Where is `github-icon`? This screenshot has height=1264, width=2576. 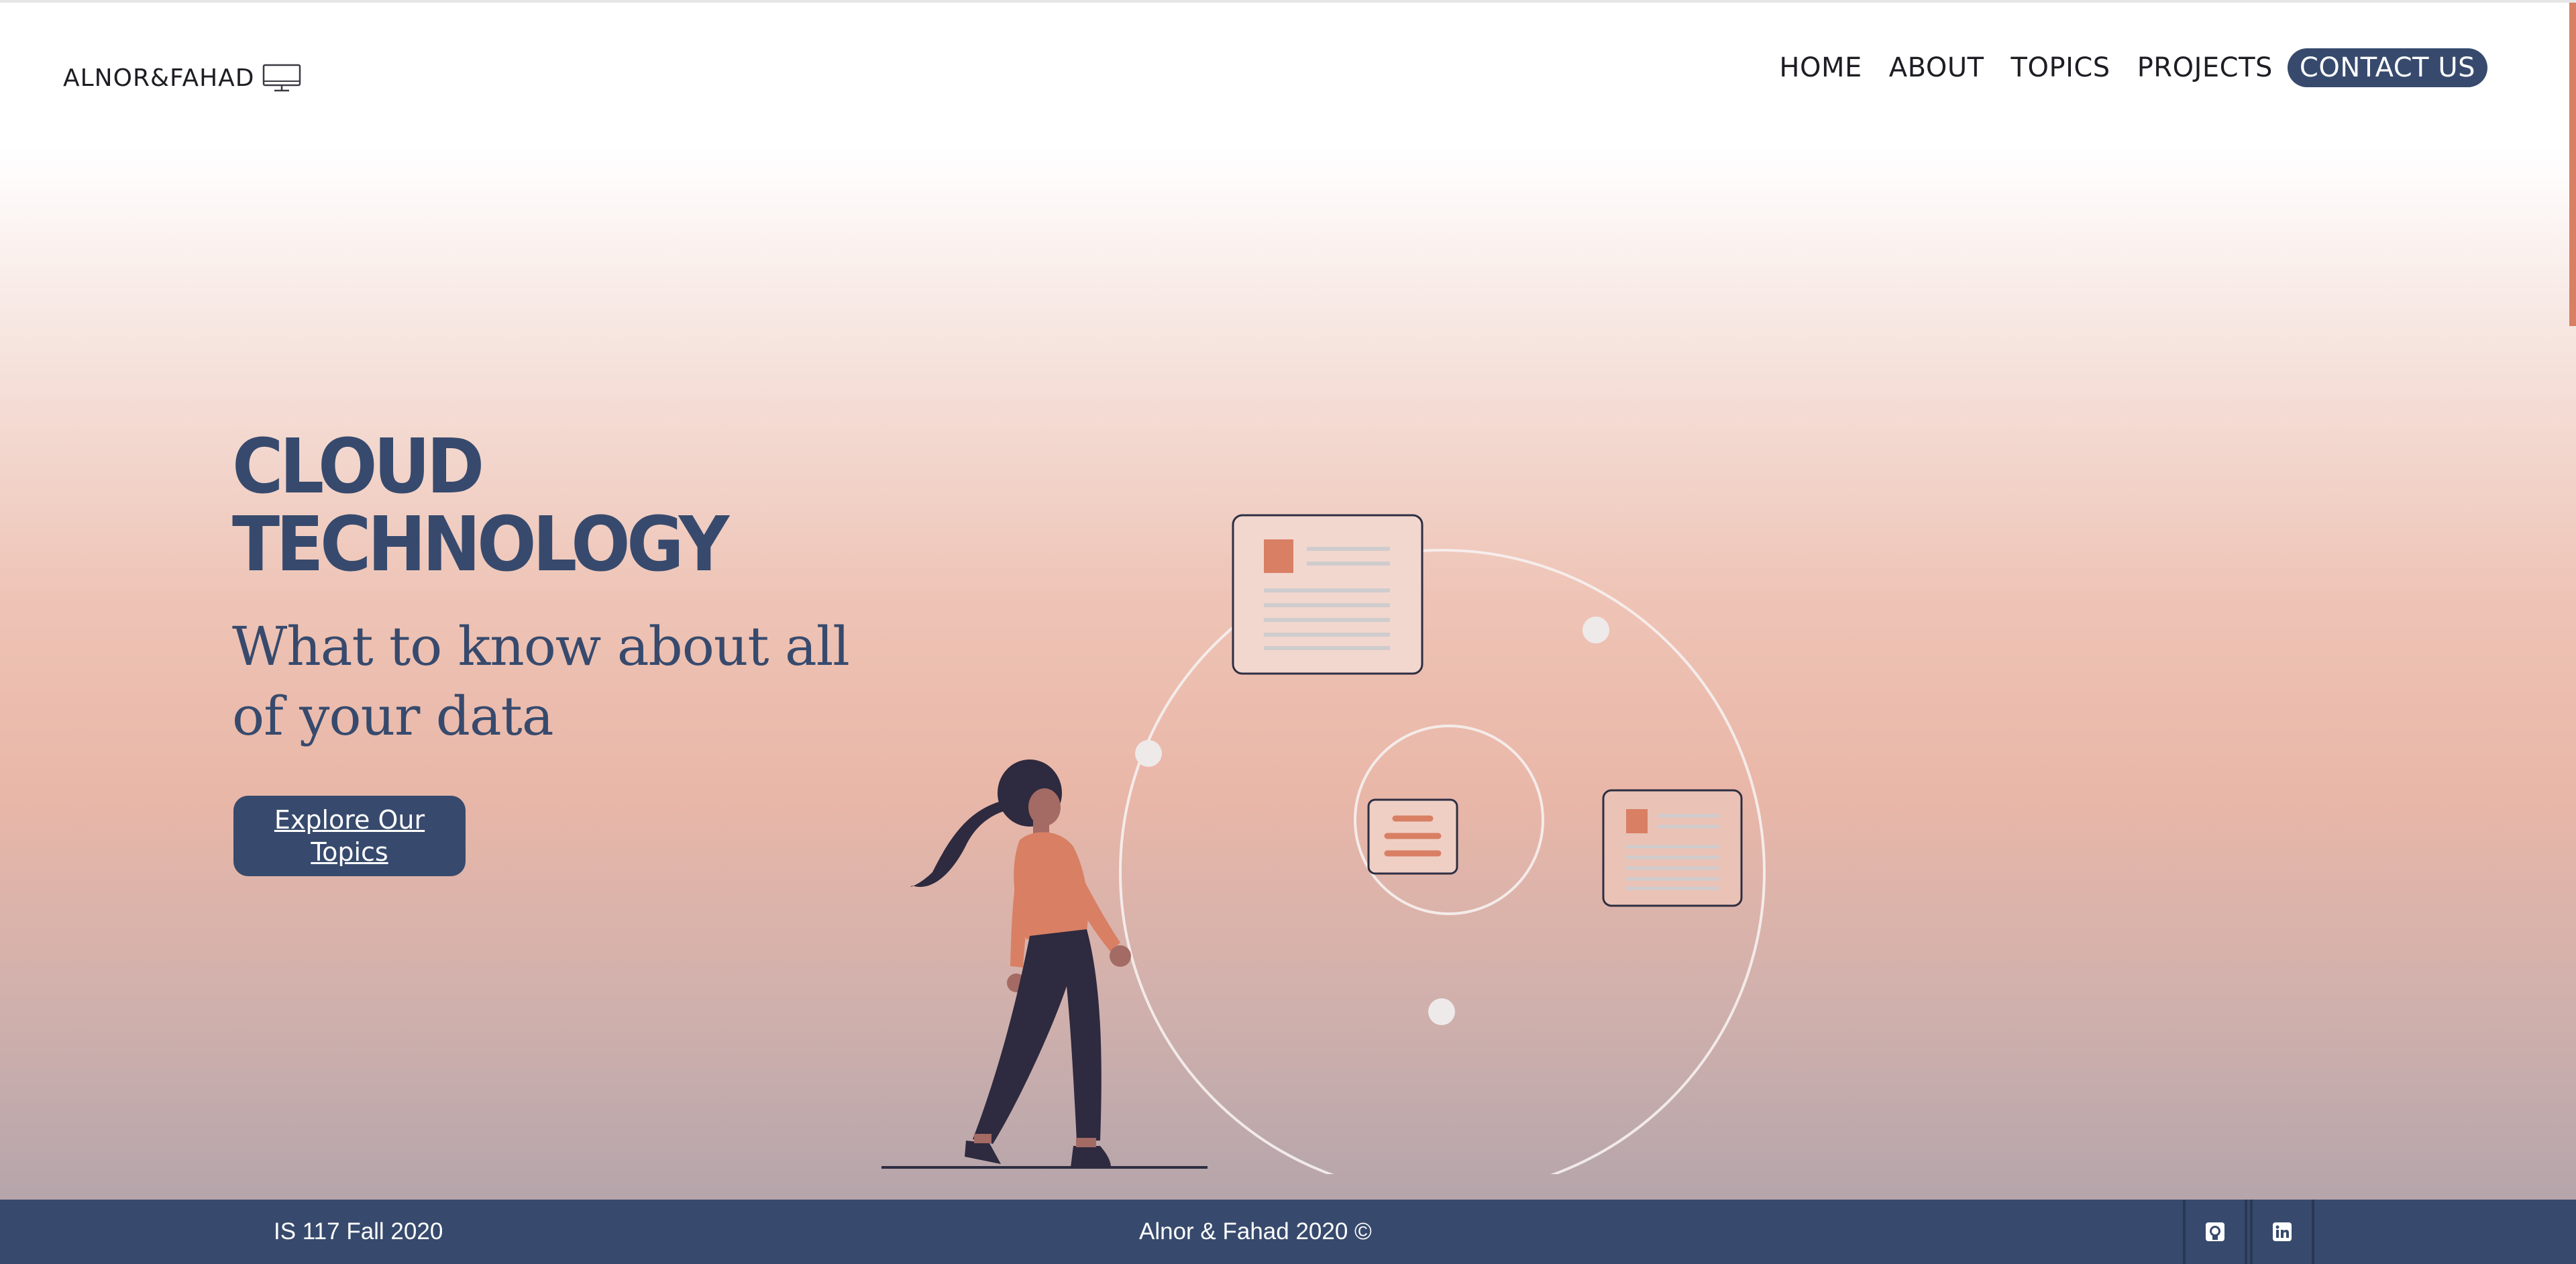 github-icon is located at coordinates (2215, 1231).